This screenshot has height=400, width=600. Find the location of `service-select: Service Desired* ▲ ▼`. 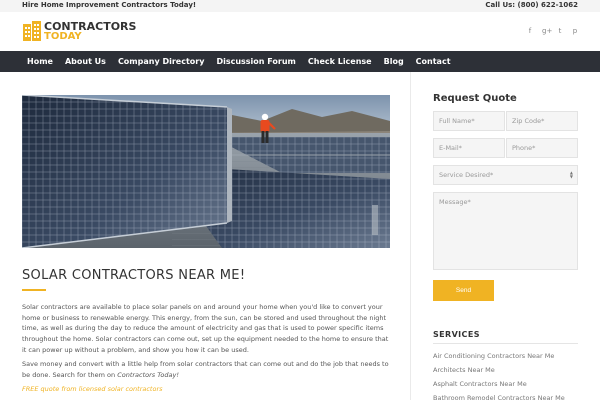

service-select: Service Desired* ▲ ▼ is located at coordinates (505, 175).